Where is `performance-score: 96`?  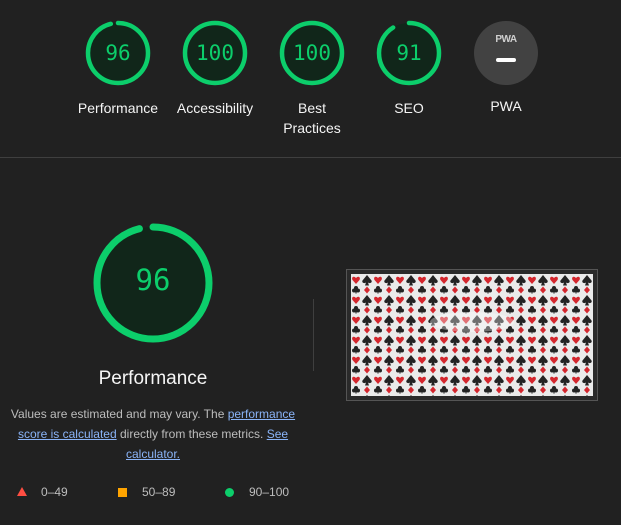
performance-score: 96 is located at coordinates (118, 53).